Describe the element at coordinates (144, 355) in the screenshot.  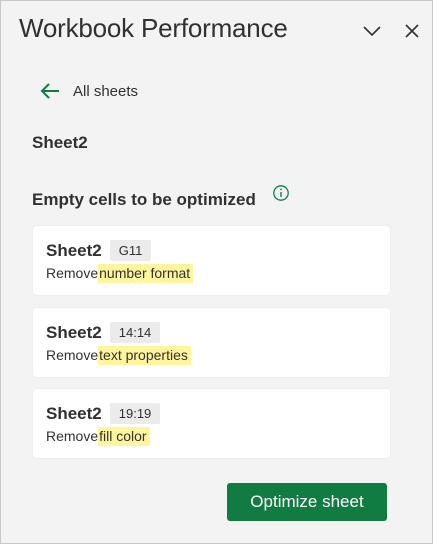
I see `card-detail-highlight: text properties` at that location.